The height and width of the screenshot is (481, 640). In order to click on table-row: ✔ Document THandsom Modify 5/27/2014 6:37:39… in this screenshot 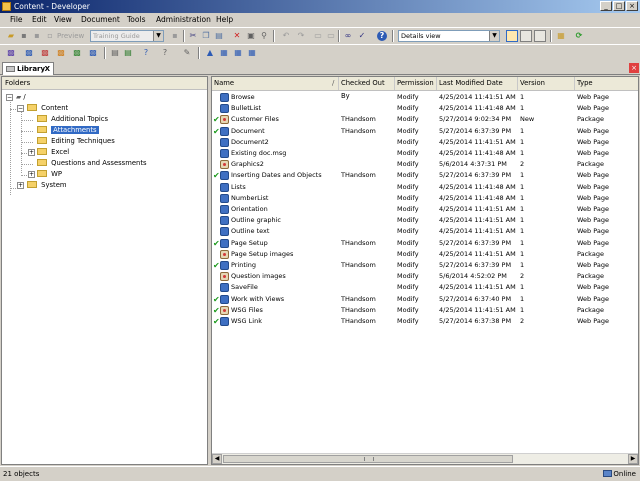, I will do `click(425, 131)`.